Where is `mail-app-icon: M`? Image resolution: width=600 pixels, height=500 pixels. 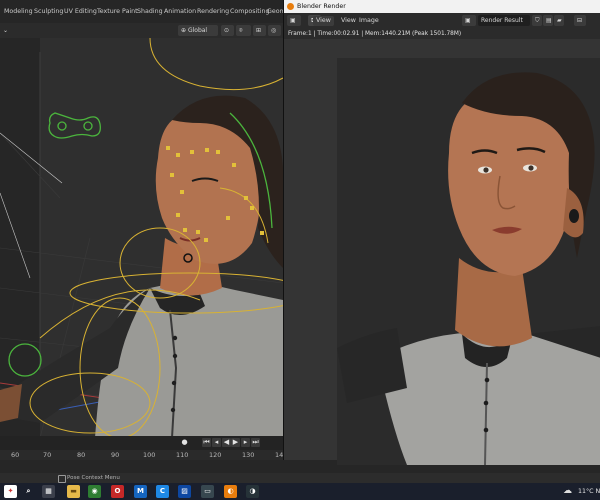
mail-app-icon: M is located at coordinates (140, 491).